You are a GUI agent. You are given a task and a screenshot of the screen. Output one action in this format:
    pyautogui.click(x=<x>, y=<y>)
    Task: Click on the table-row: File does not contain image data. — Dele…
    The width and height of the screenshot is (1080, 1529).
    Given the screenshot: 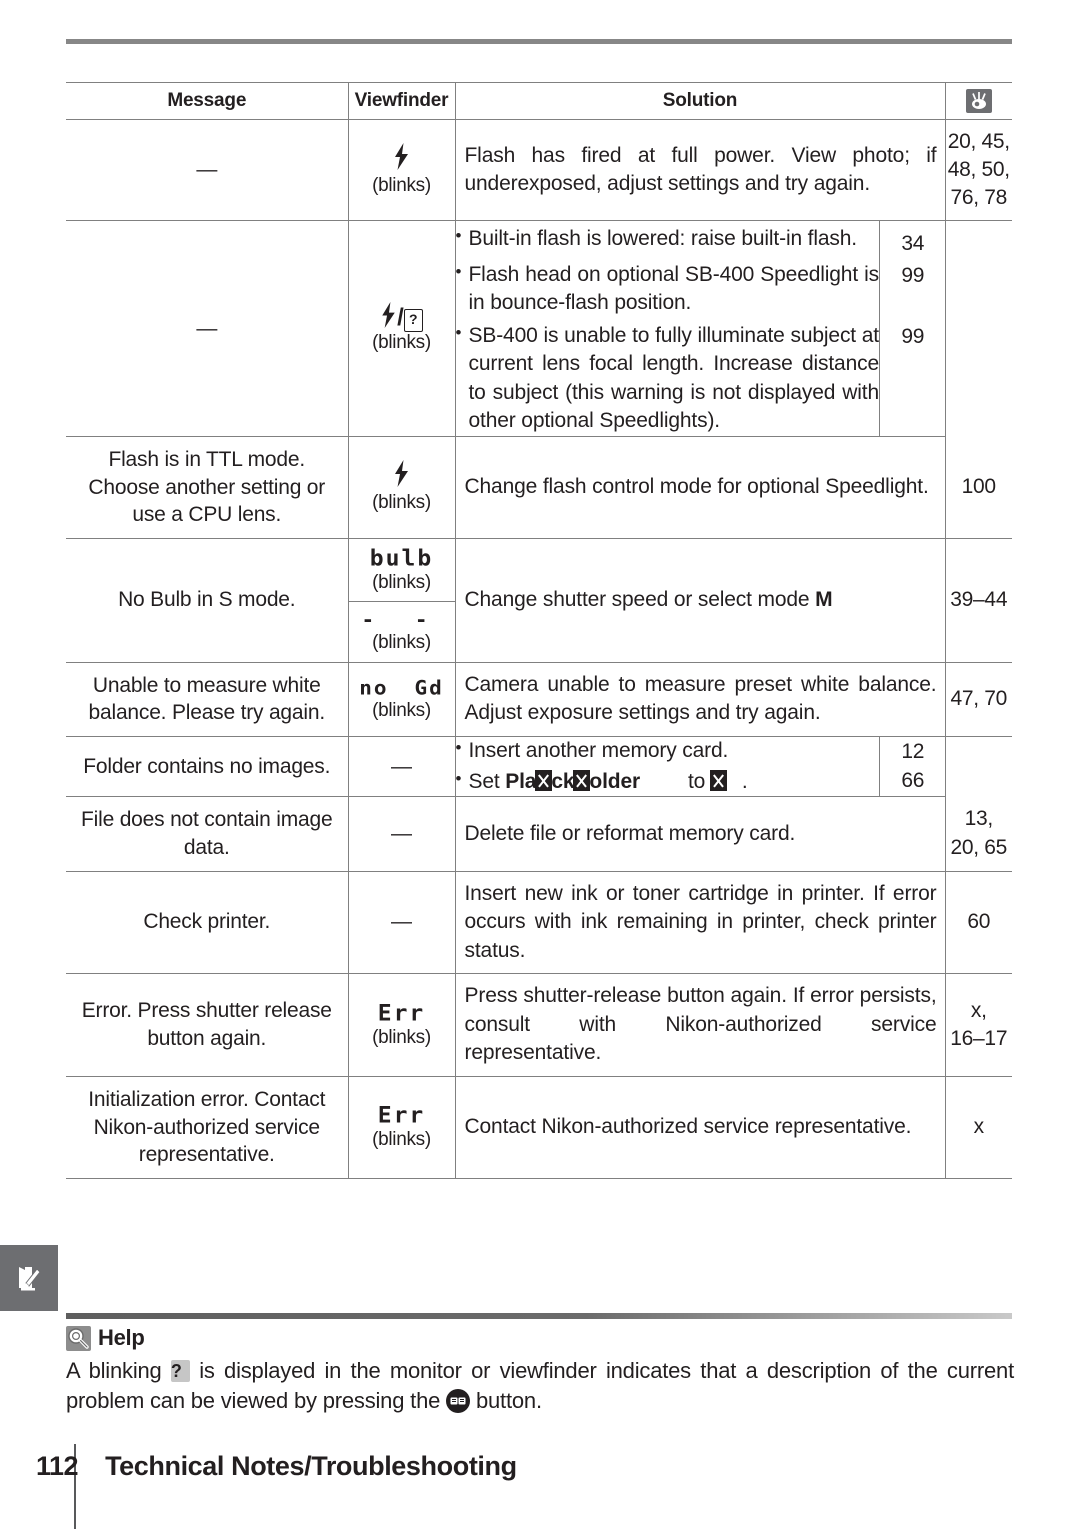 What is the action you would take?
    pyautogui.click(x=539, y=834)
    